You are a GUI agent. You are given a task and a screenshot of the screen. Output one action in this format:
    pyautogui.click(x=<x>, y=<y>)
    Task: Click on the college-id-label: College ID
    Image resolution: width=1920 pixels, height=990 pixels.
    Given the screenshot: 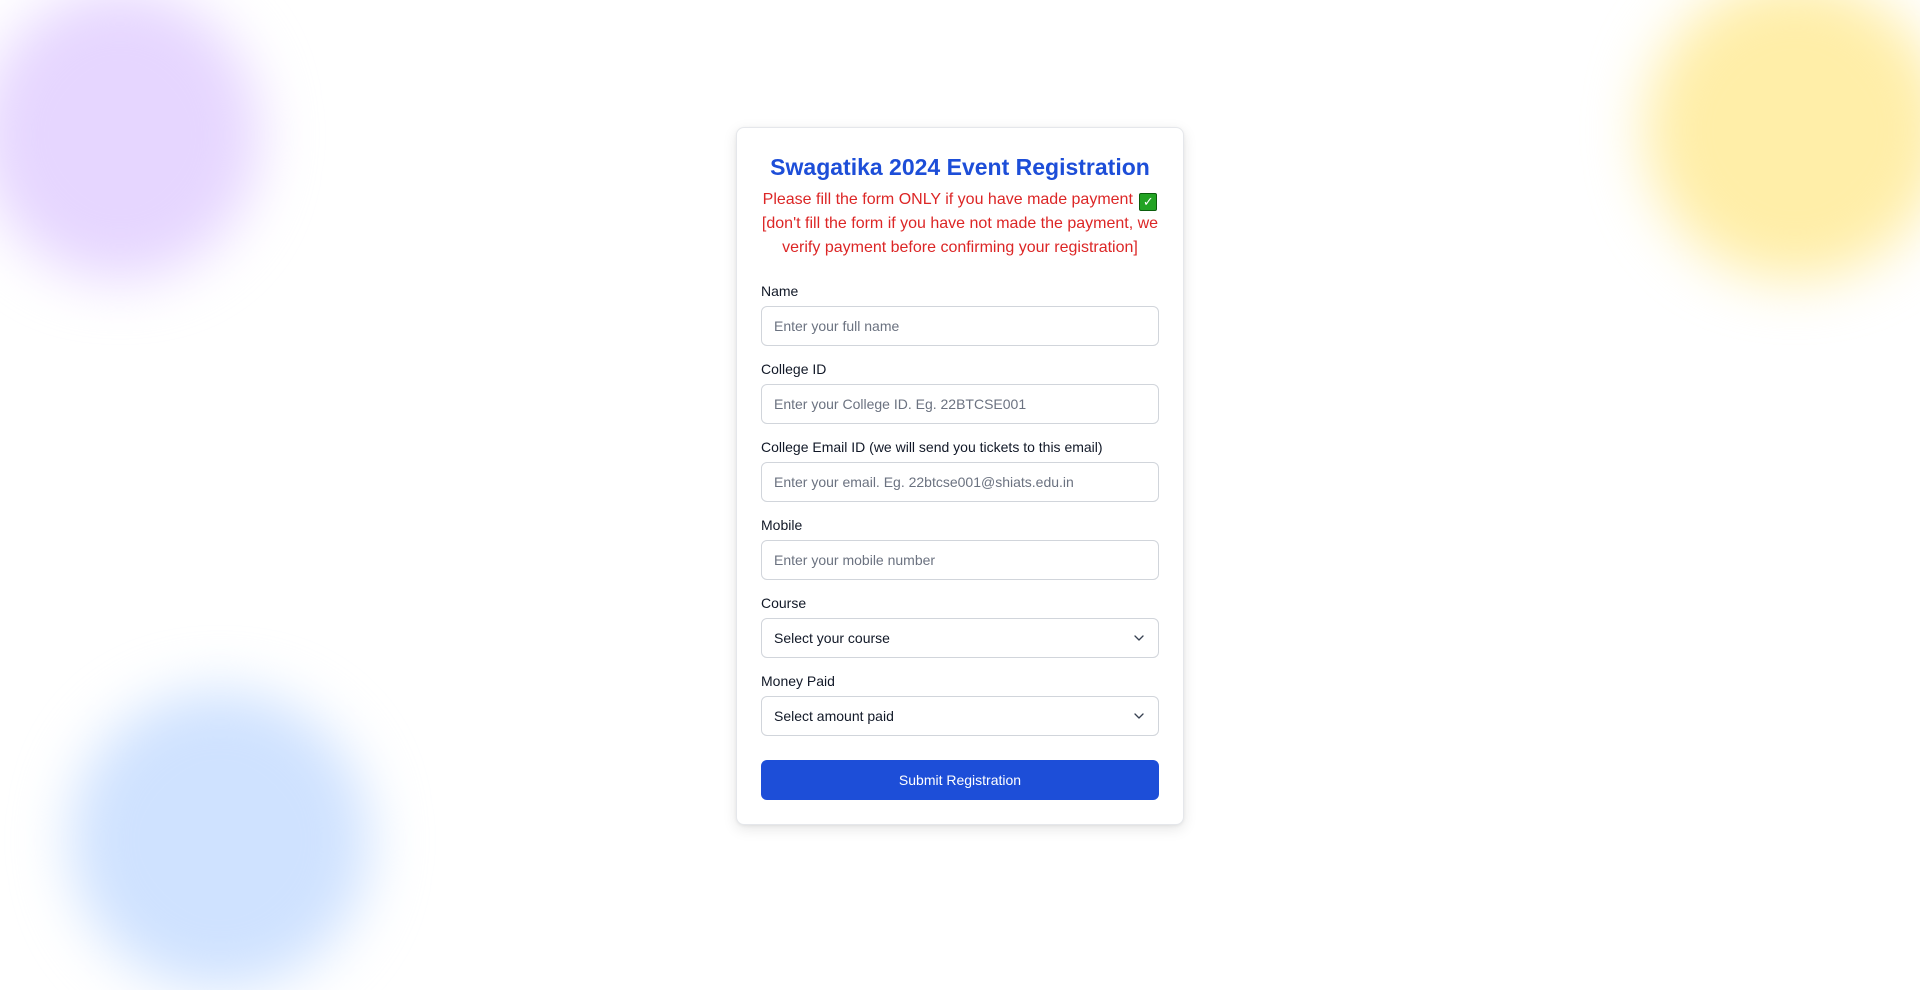 What is the action you would take?
    pyautogui.click(x=794, y=369)
    